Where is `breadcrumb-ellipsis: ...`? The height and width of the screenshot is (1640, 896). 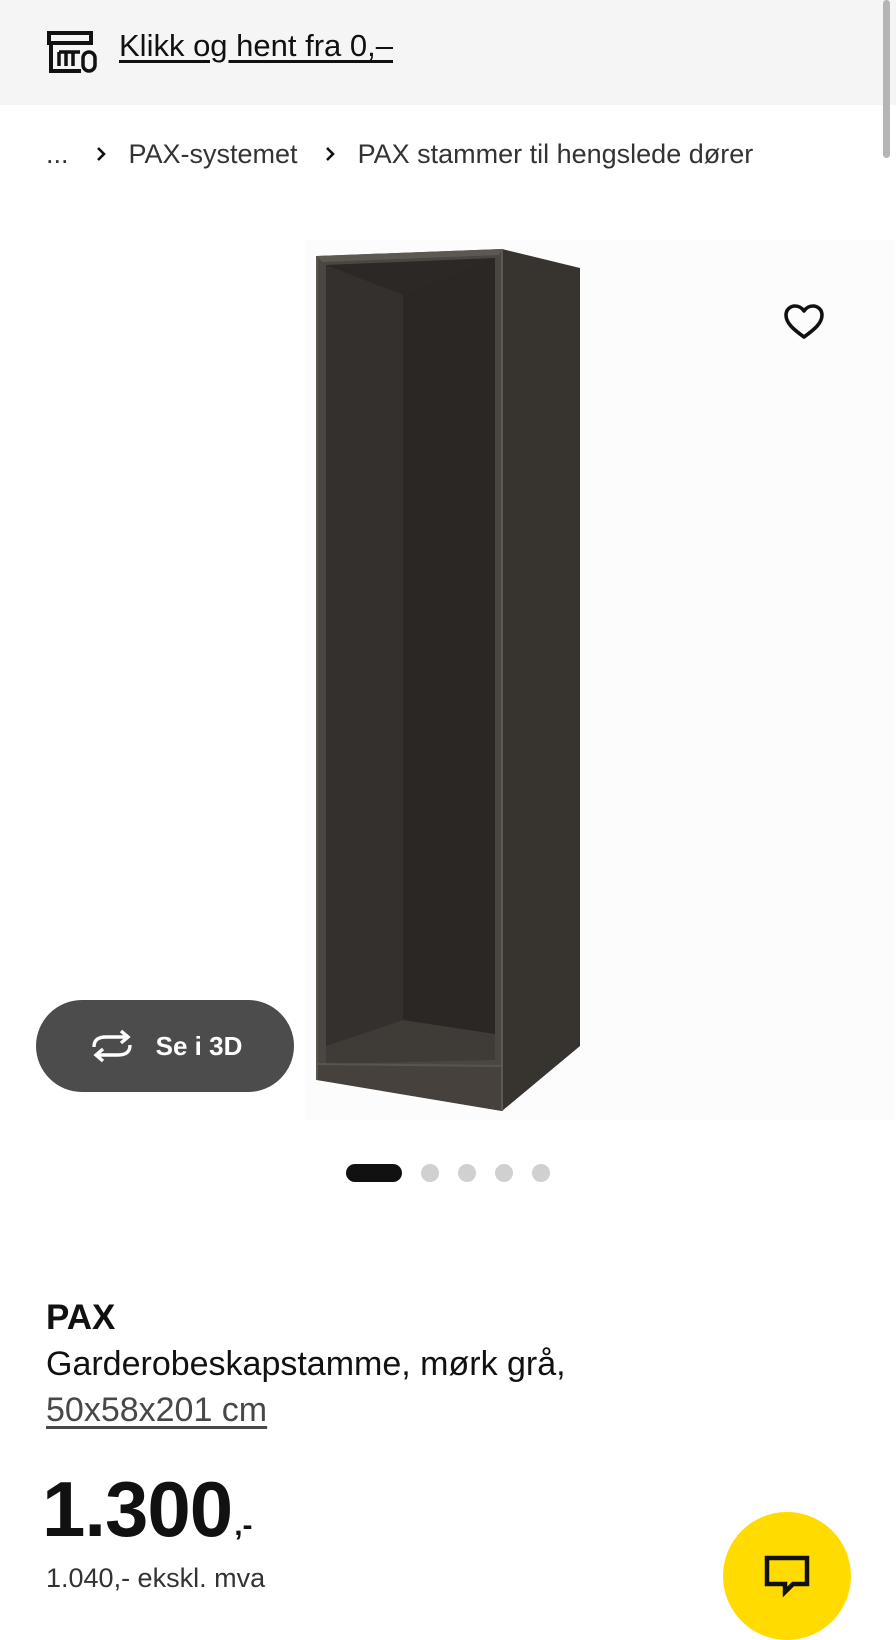
breadcrumb-ellipsis: ... is located at coordinates (57, 154).